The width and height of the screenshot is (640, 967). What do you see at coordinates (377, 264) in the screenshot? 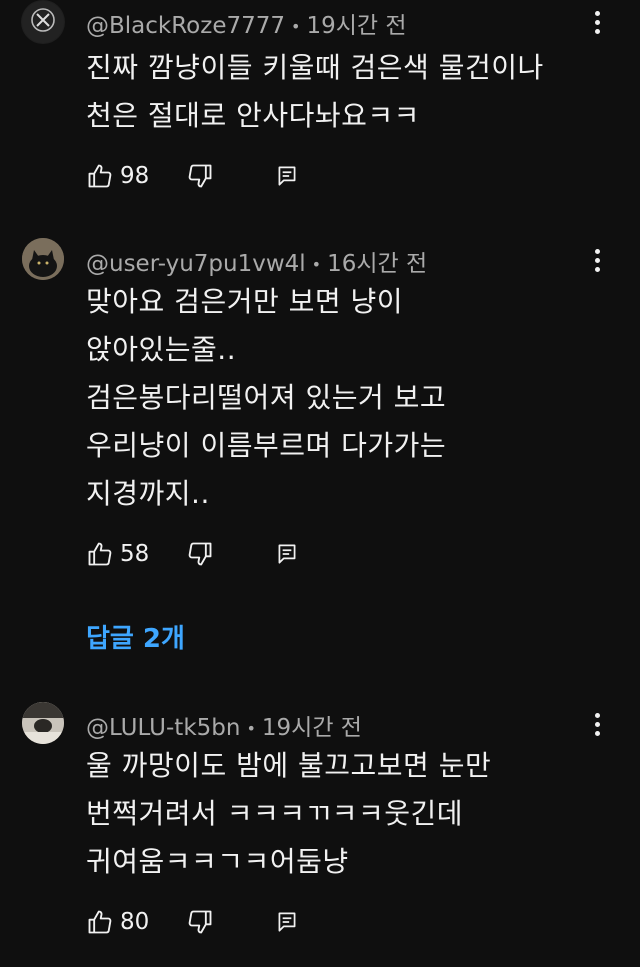
I see `comment-time: 16시간 전` at bounding box center [377, 264].